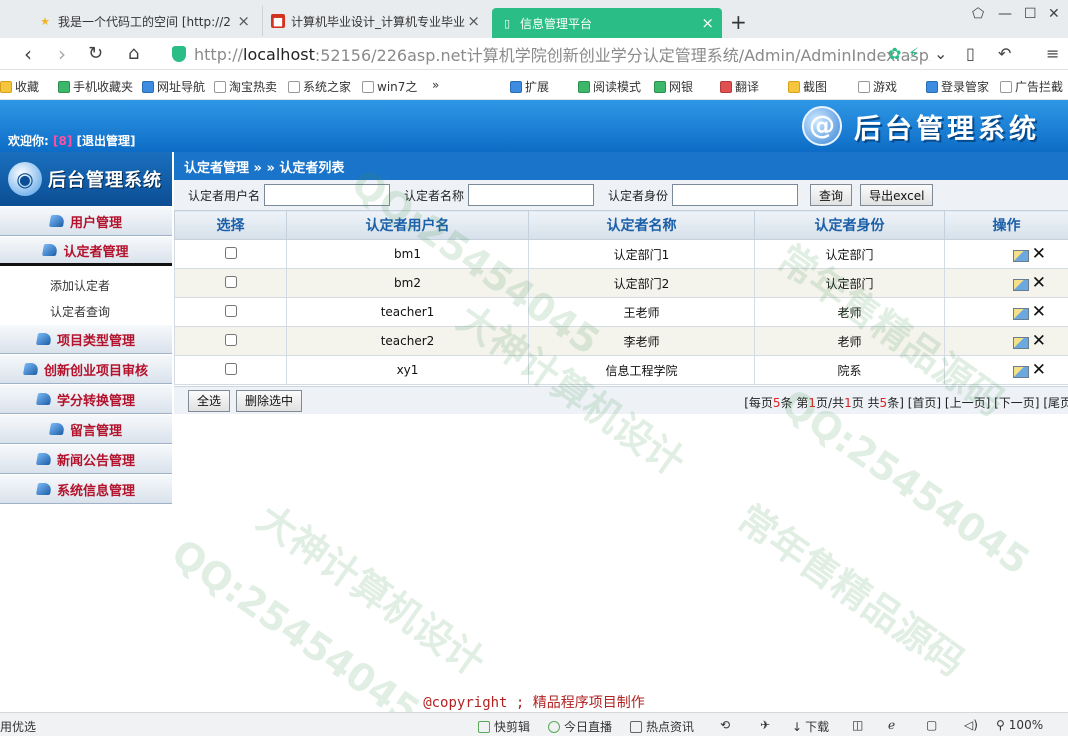 The image size is (1068, 736). Describe the element at coordinates (327, 195) in the screenshot. I see `username-input` at that location.